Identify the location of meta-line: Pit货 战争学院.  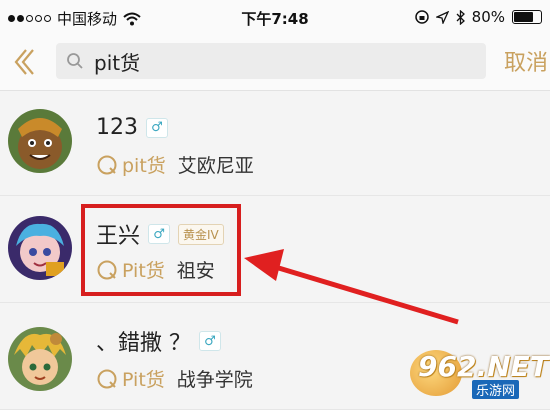
(174, 378).